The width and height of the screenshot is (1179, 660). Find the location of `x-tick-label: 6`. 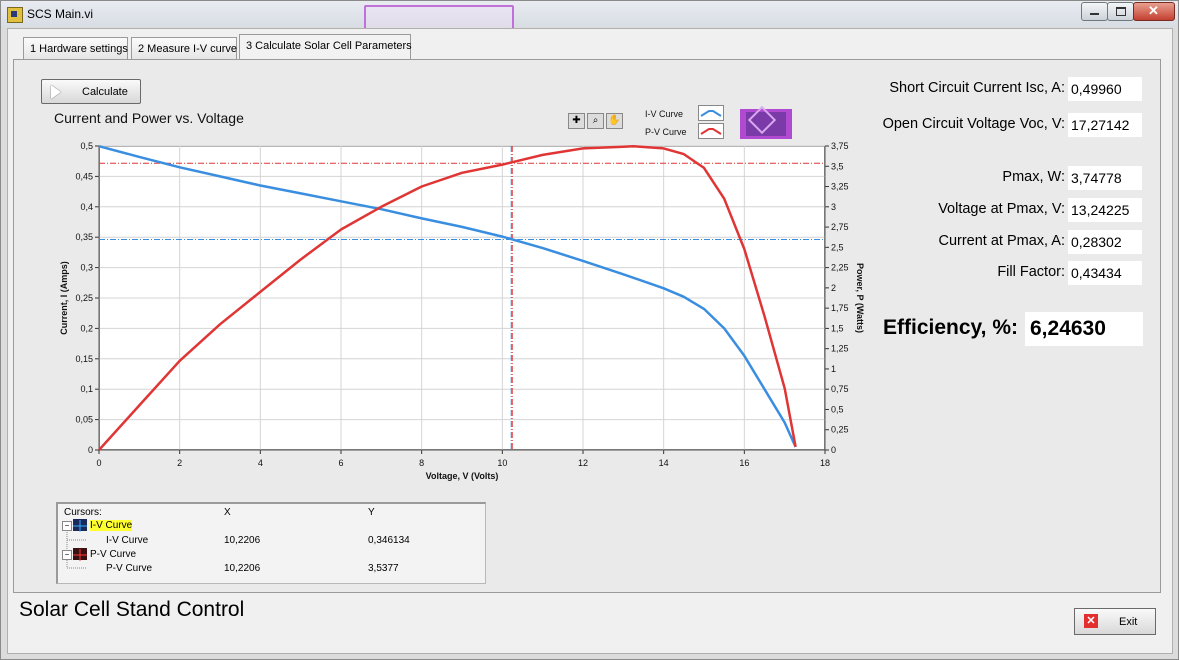

x-tick-label: 6 is located at coordinates (340, 463).